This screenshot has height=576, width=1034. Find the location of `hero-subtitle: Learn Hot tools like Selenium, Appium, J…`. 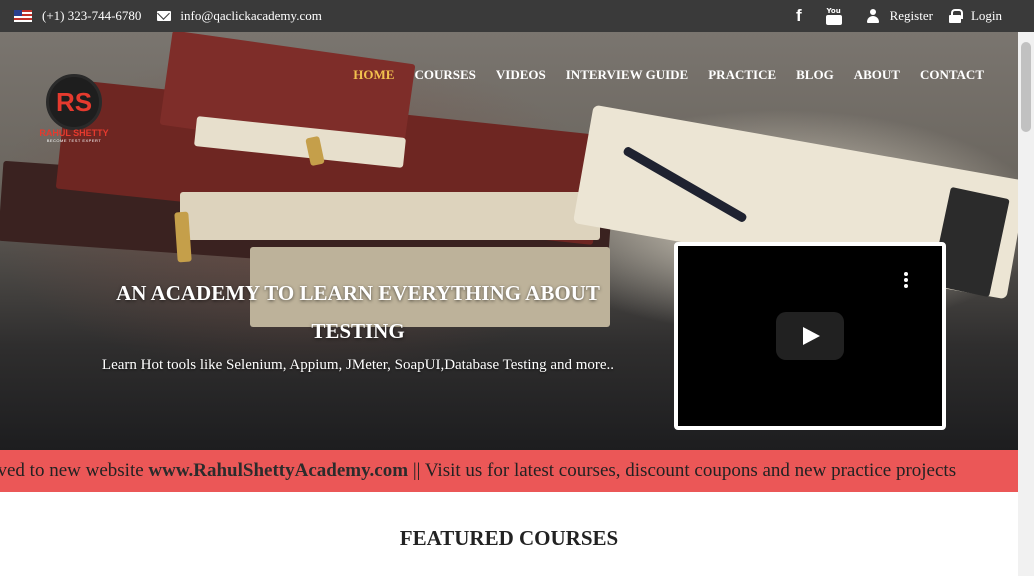

hero-subtitle: Learn Hot tools like Selenium, Appium, J… is located at coordinates (358, 365).